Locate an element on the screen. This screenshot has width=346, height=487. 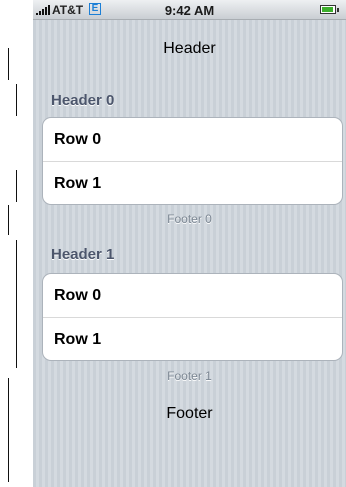
battery-level is located at coordinates (327, 9).